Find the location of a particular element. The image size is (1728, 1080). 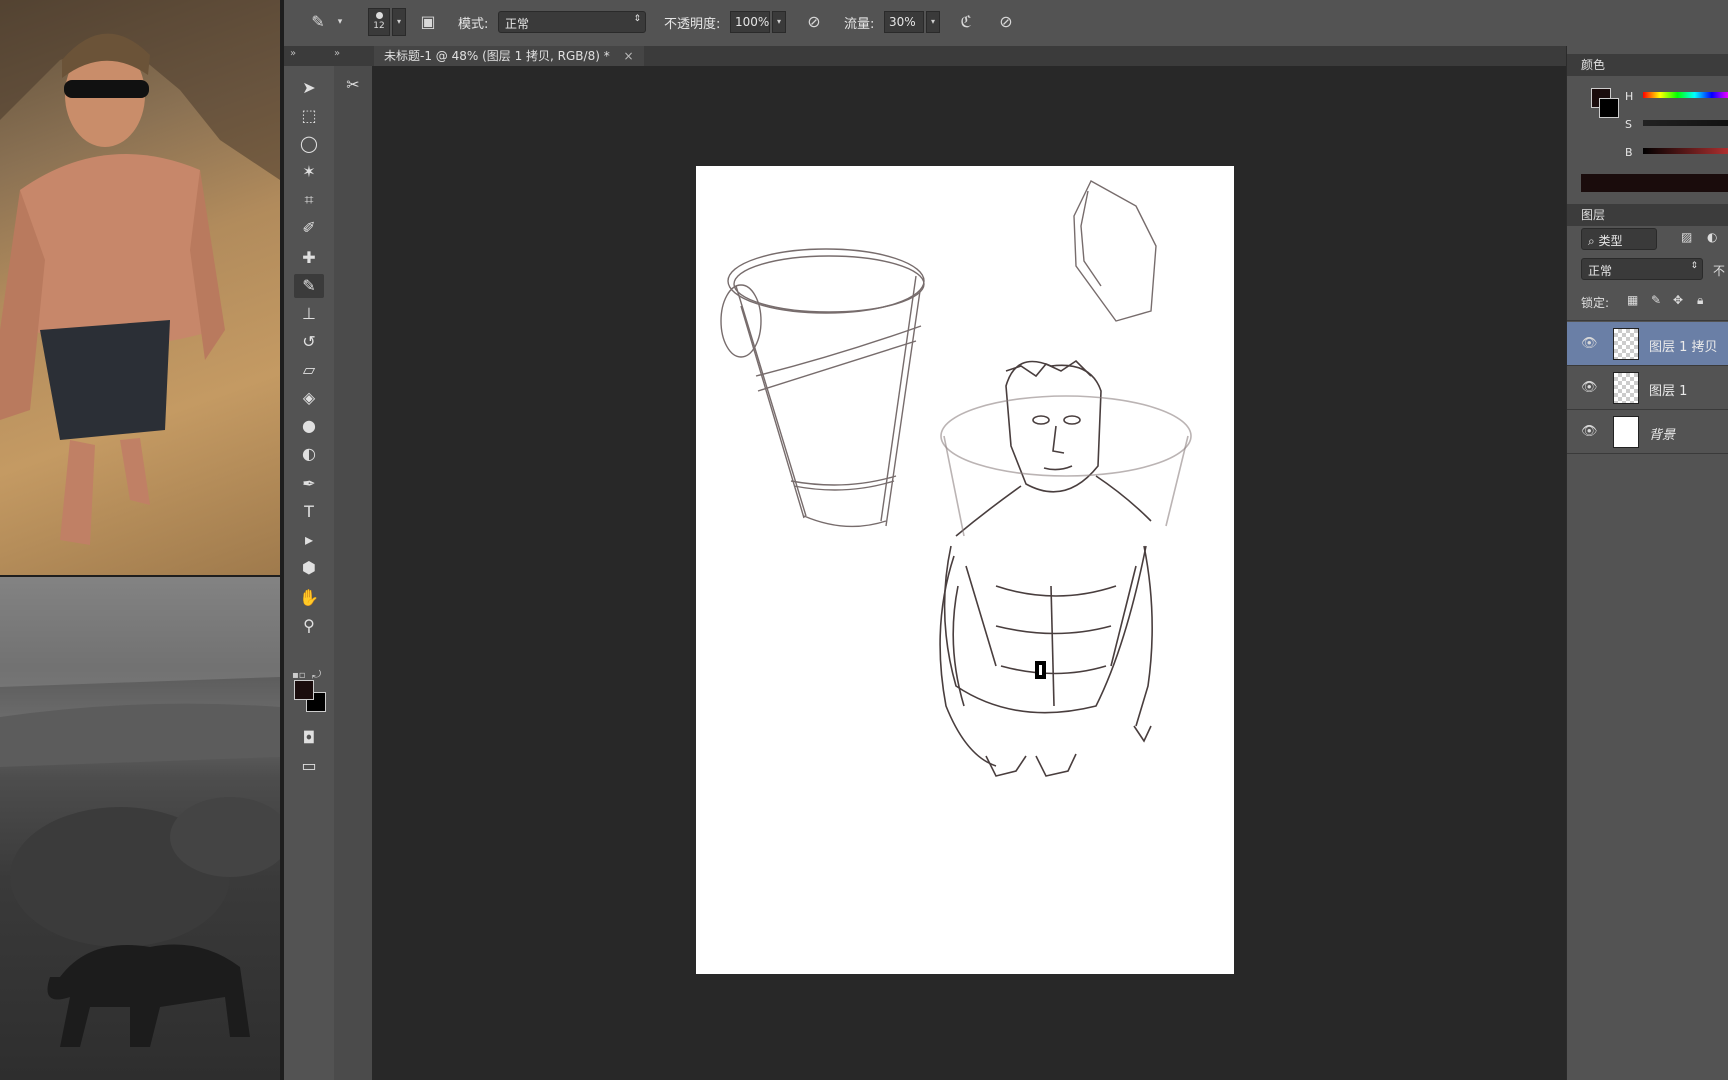

layer-row-background: 👁︎ 背景 is located at coordinates (1647, 432).